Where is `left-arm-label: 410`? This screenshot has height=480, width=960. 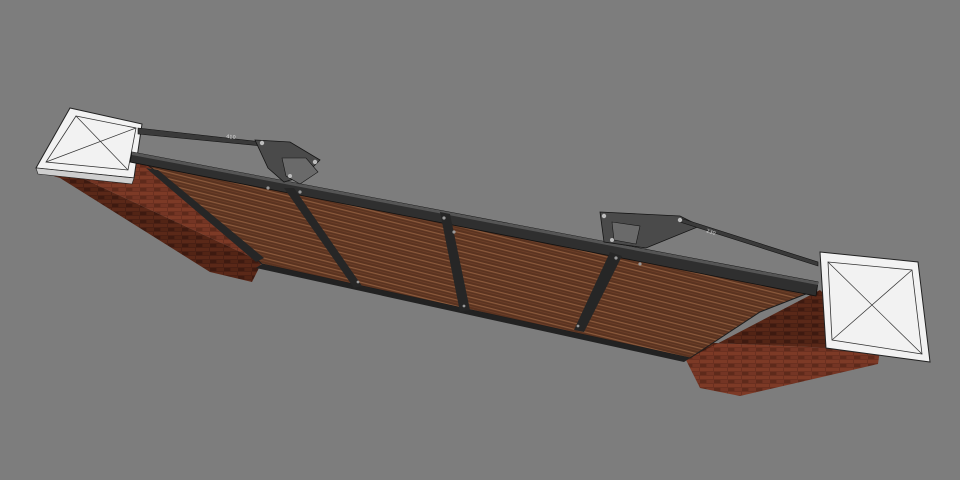
left-arm-label: 410 is located at coordinates (231, 137).